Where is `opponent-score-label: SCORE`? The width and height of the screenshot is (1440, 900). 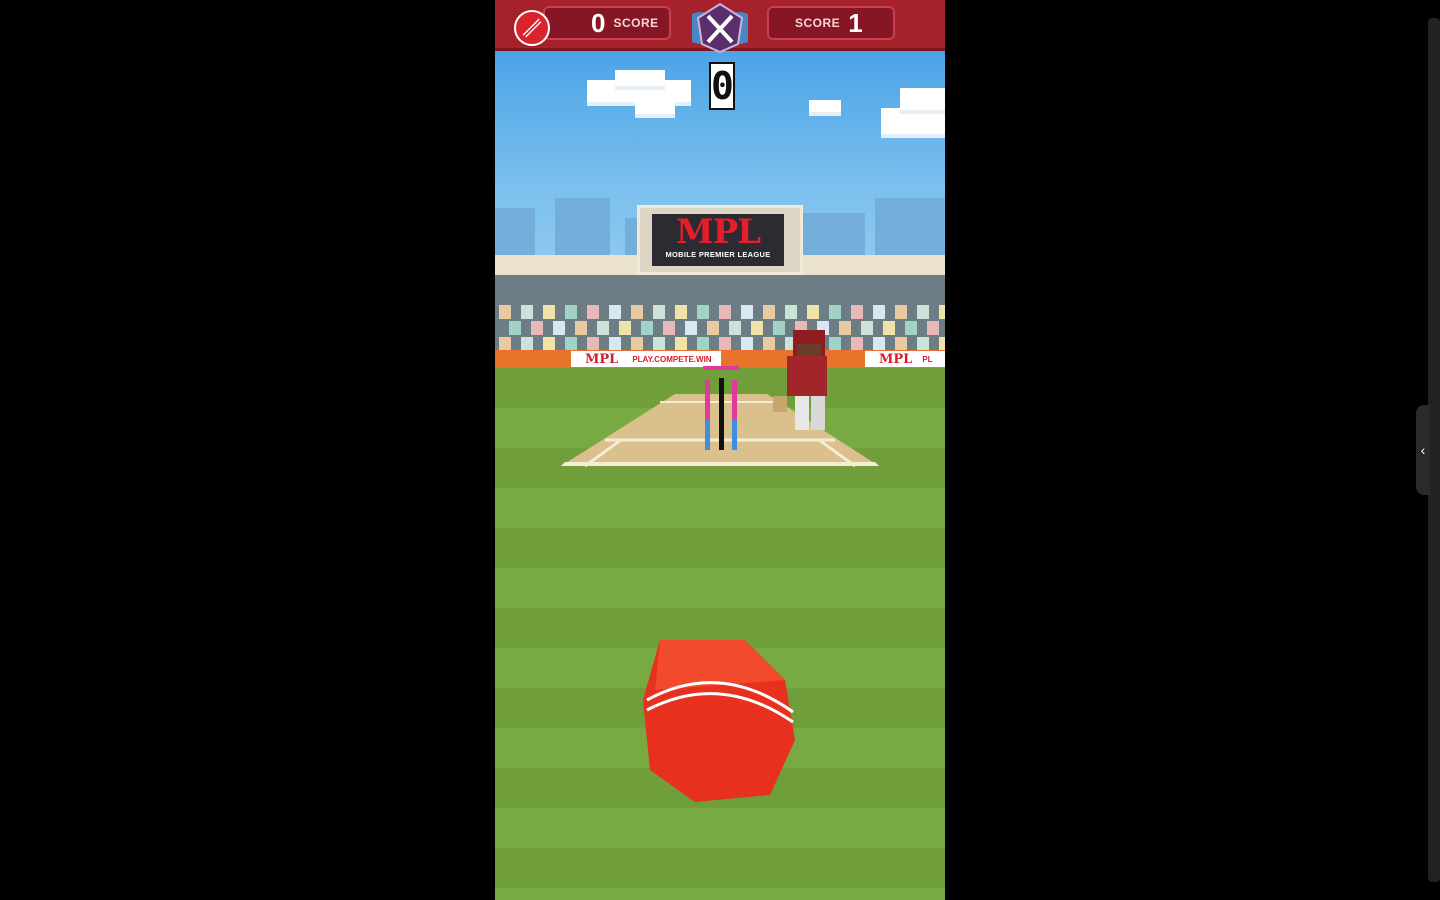
opponent-score-label: SCORE is located at coordinates (818, 23).